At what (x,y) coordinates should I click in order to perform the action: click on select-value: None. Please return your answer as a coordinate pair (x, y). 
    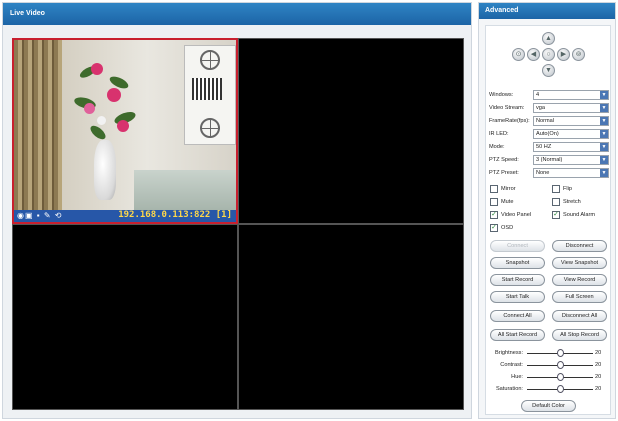
    Looking at the image, I should click on (543, 173).